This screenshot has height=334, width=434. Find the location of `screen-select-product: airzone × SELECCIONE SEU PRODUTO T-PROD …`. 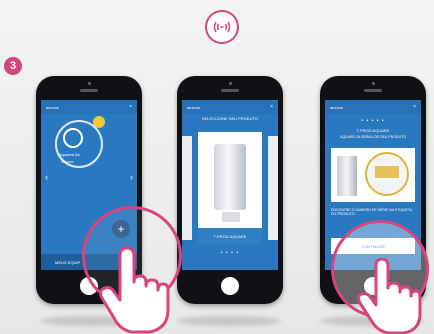

screen-select-product: airzone × SELECCIONE SEU PRODUTO T-PROD … is located at coordinates (230, 185).